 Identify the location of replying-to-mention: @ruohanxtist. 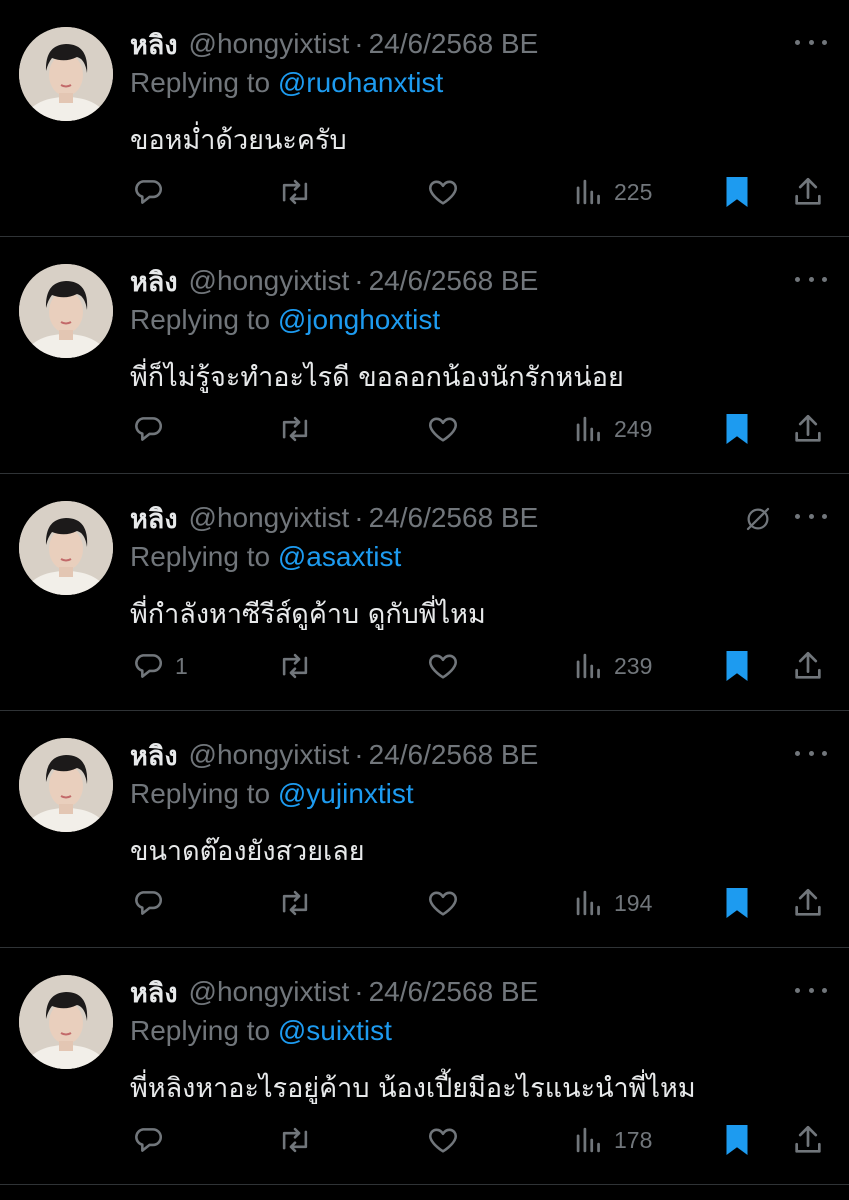
(360, 82).